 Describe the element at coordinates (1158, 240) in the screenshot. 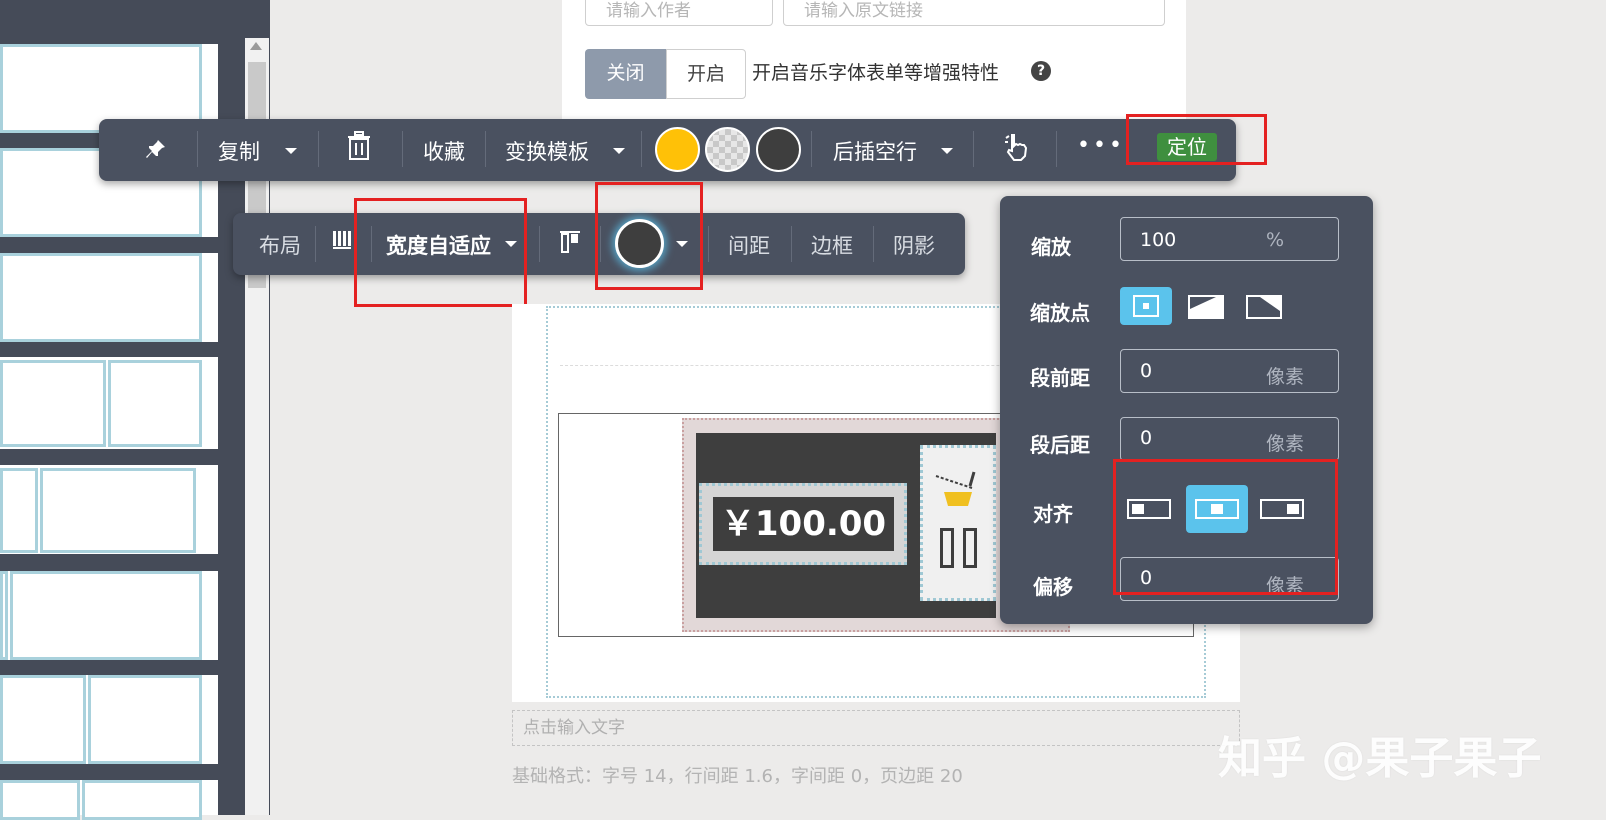

I see `scale-value: 100` at that location.